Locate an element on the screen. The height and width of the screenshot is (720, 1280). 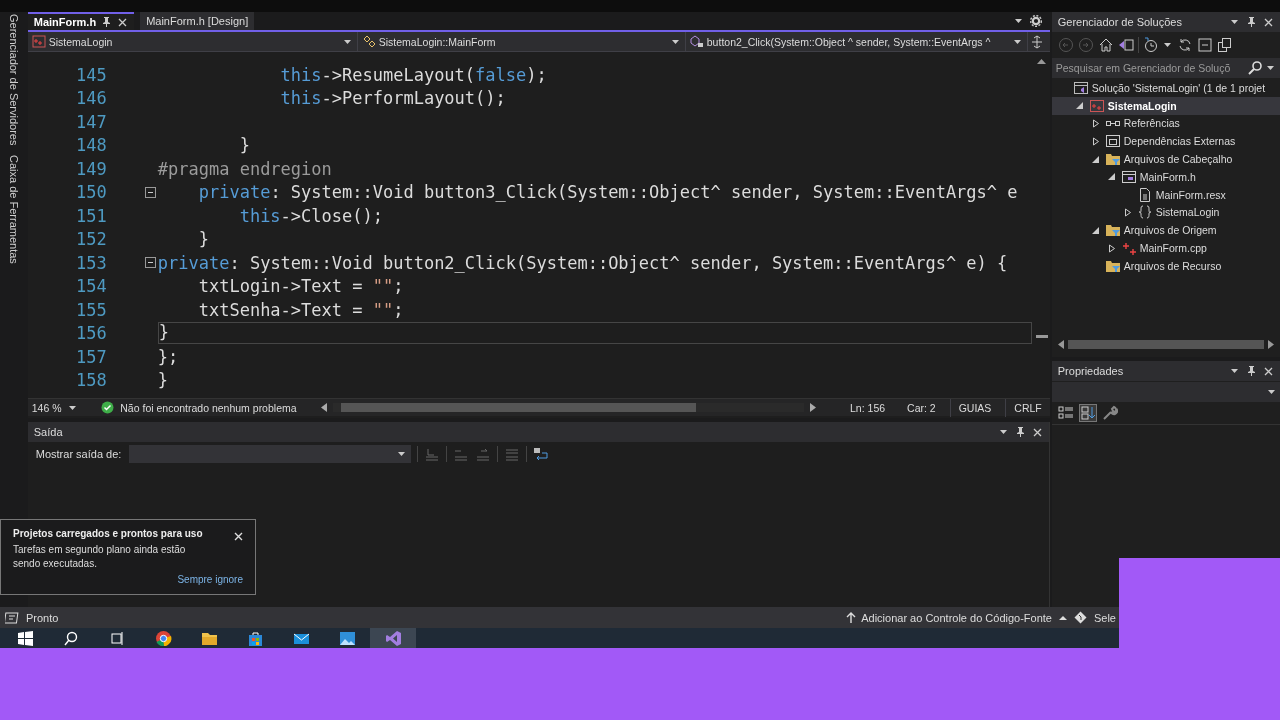
file-tab: MainForm.h is located at coordinates (81, 21).